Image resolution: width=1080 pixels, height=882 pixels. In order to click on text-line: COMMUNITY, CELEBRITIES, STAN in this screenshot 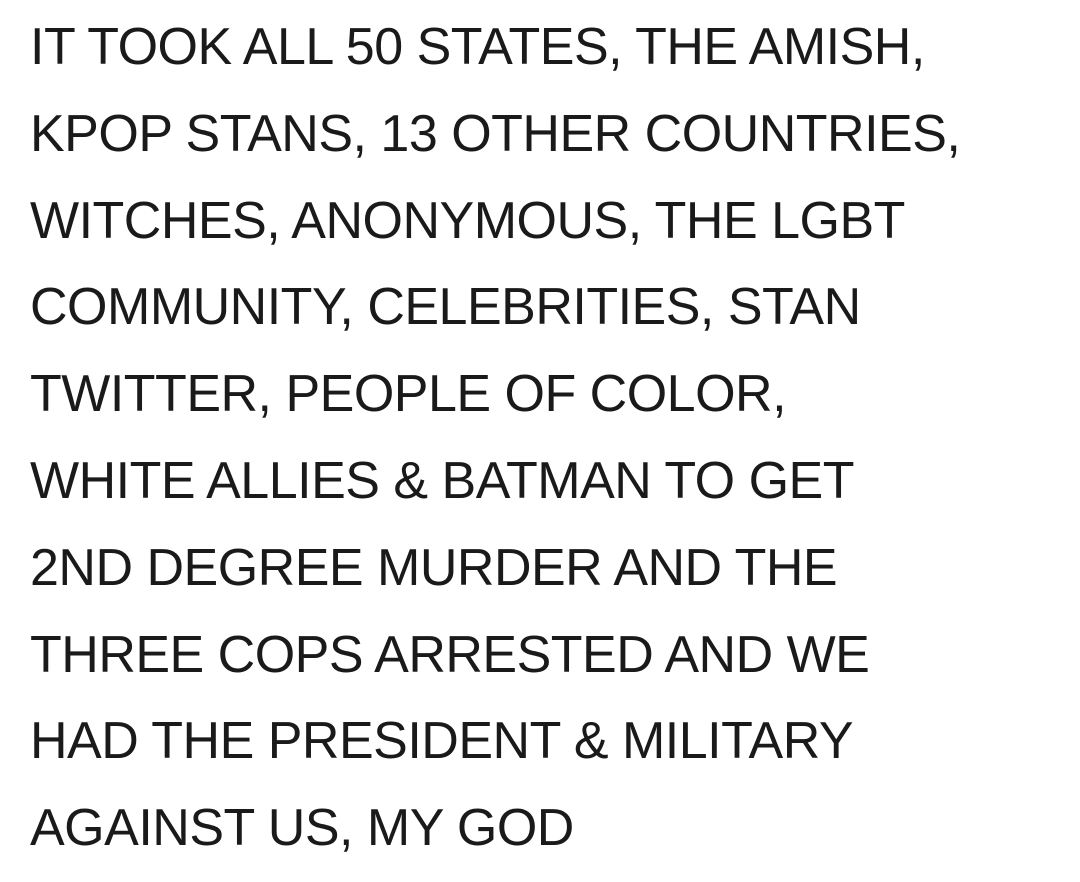, I will do `click(445, 307)`.